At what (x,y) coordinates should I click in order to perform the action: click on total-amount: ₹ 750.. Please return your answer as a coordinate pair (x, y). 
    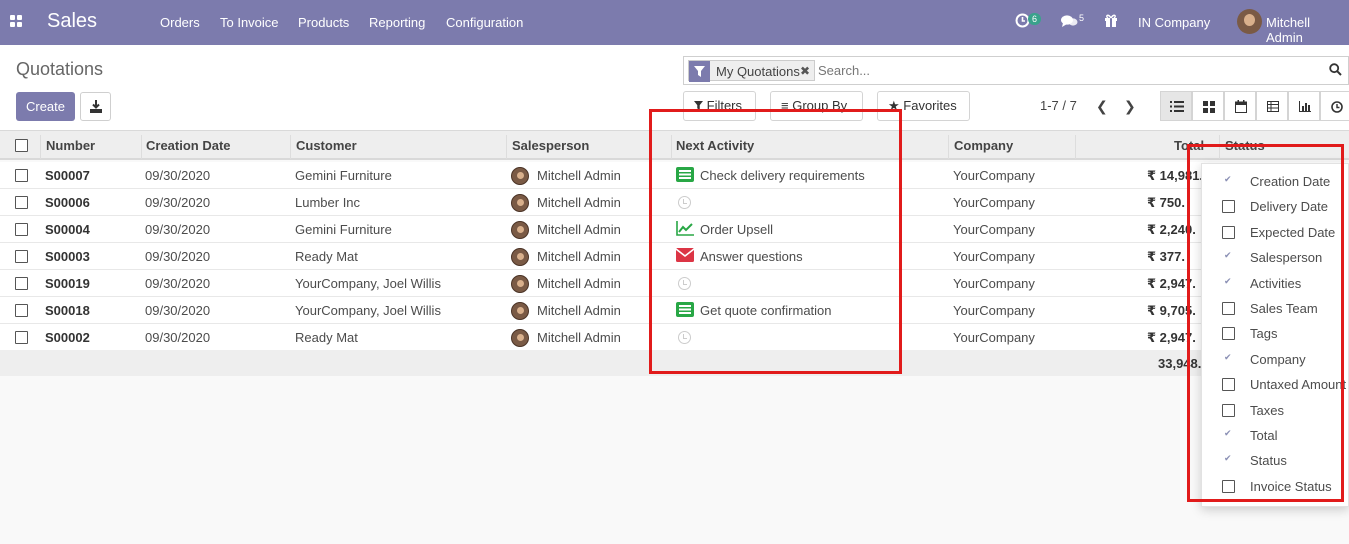
    Looking at the image, I should click on (1166, 202).